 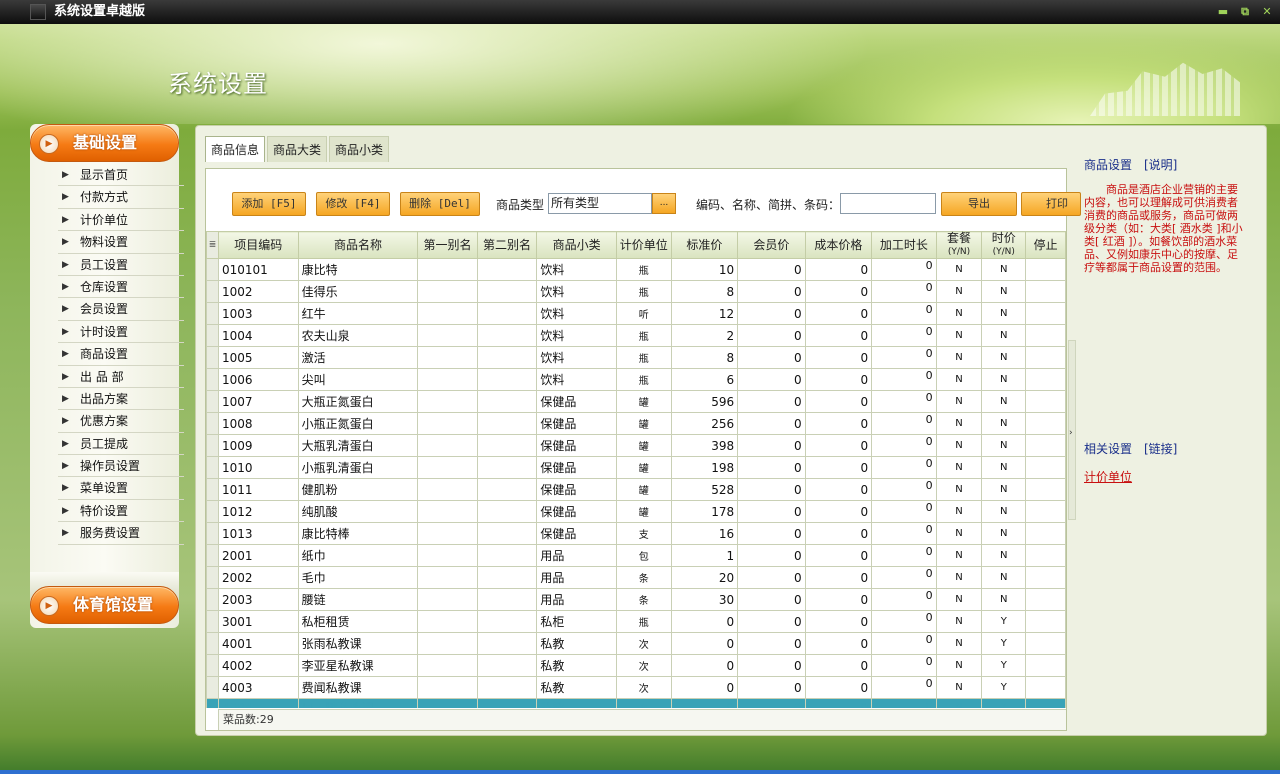 What do you see at coordinates (121, 287) in the screenshot?
I see `sidebar-item: ▶ 仓库设置` at bounding box center [121, 287].